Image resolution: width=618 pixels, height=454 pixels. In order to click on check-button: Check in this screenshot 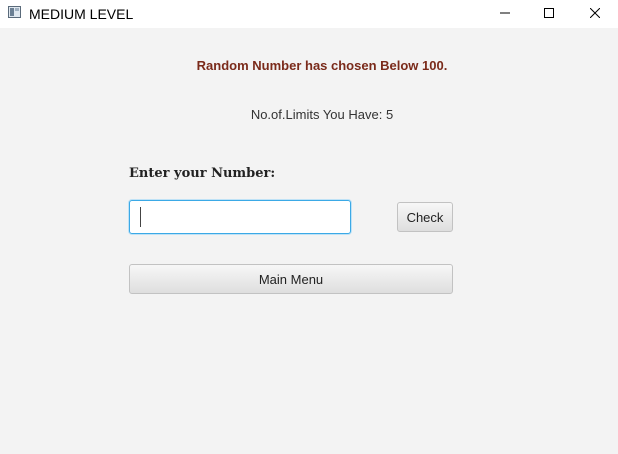, I will do `click(425, 217)`.